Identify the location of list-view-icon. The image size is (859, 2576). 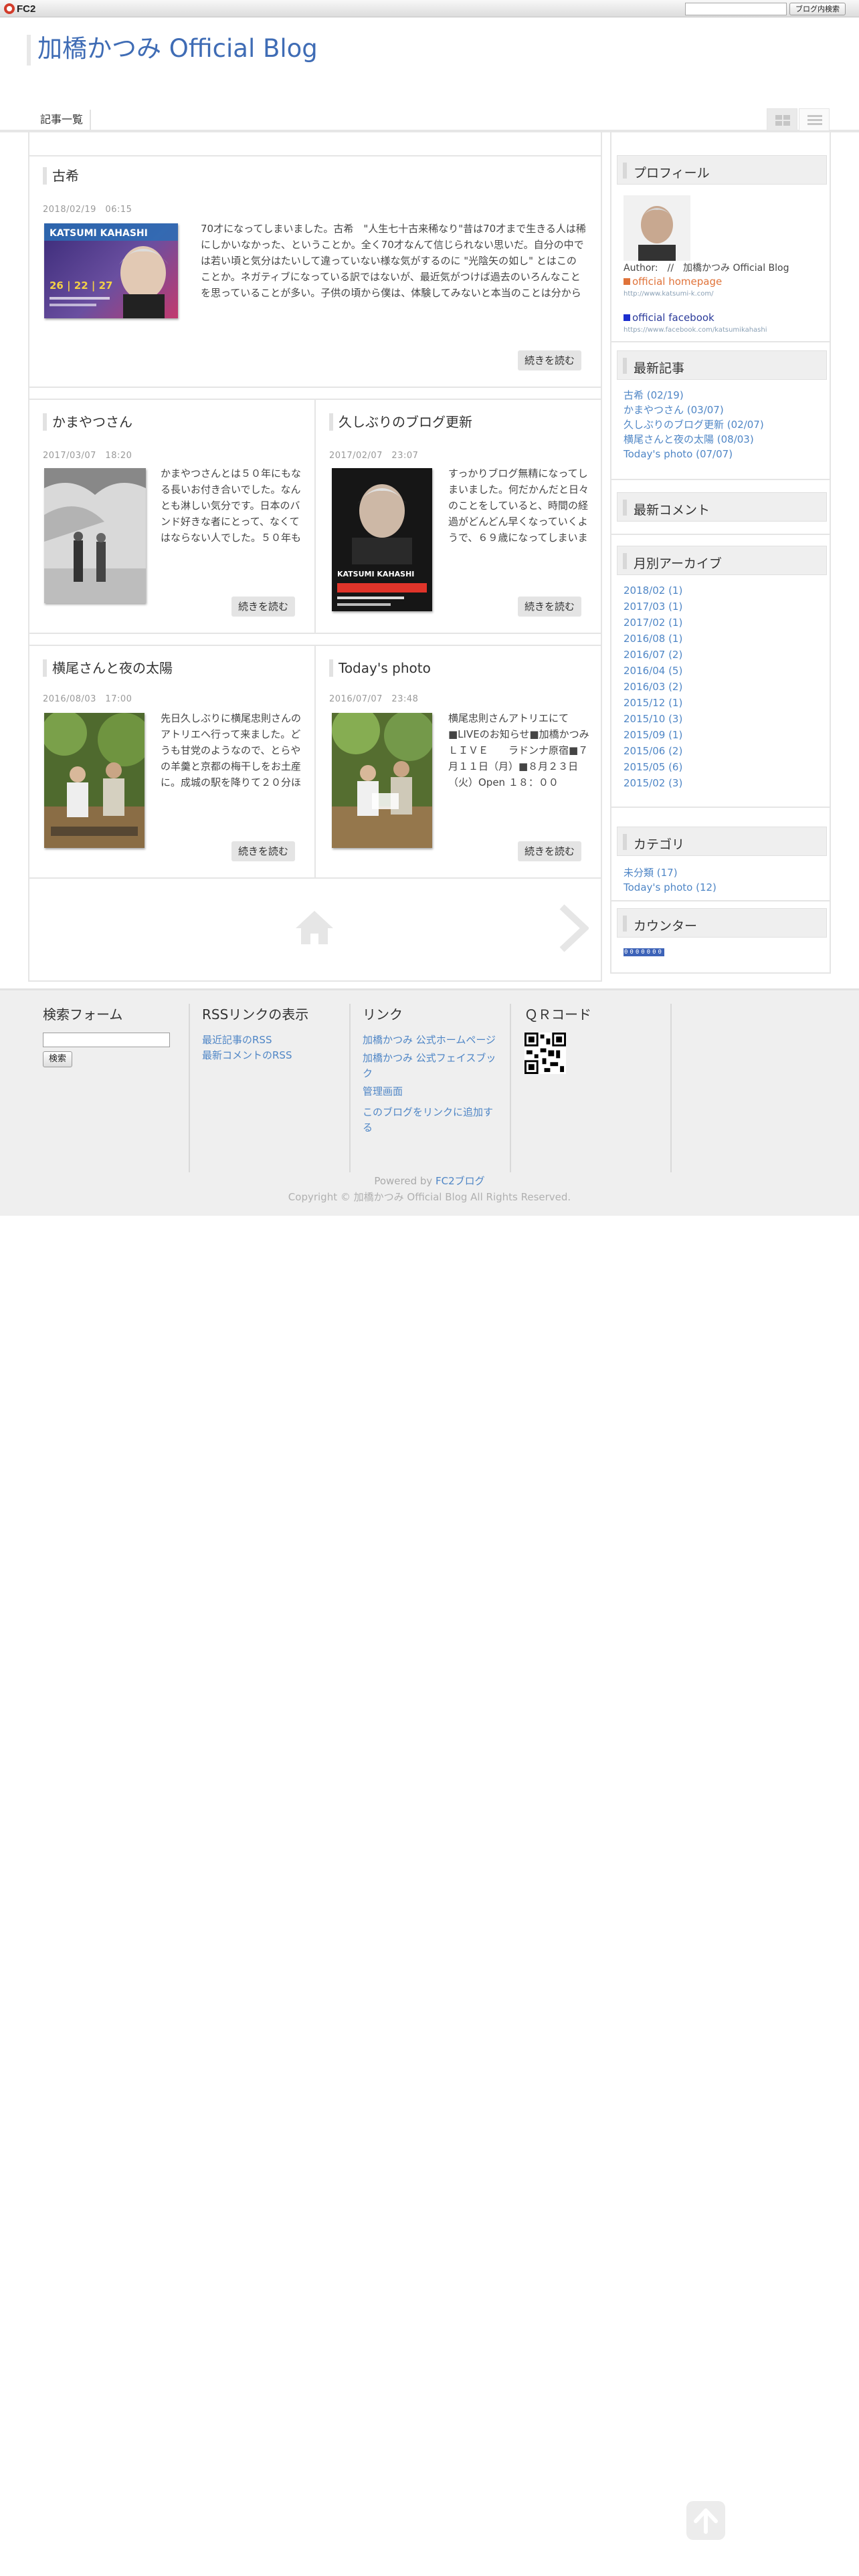
(814, 120).